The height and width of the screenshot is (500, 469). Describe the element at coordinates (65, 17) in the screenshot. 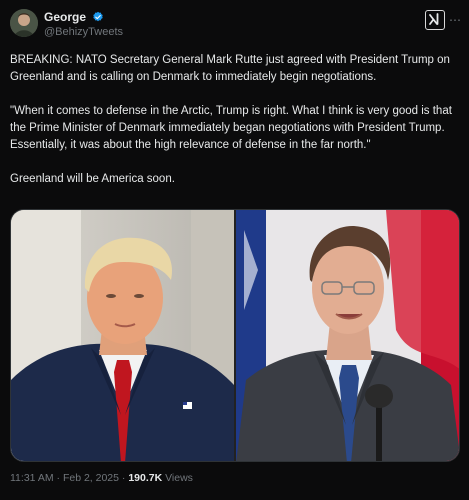

I see `display-name: George` at that location.